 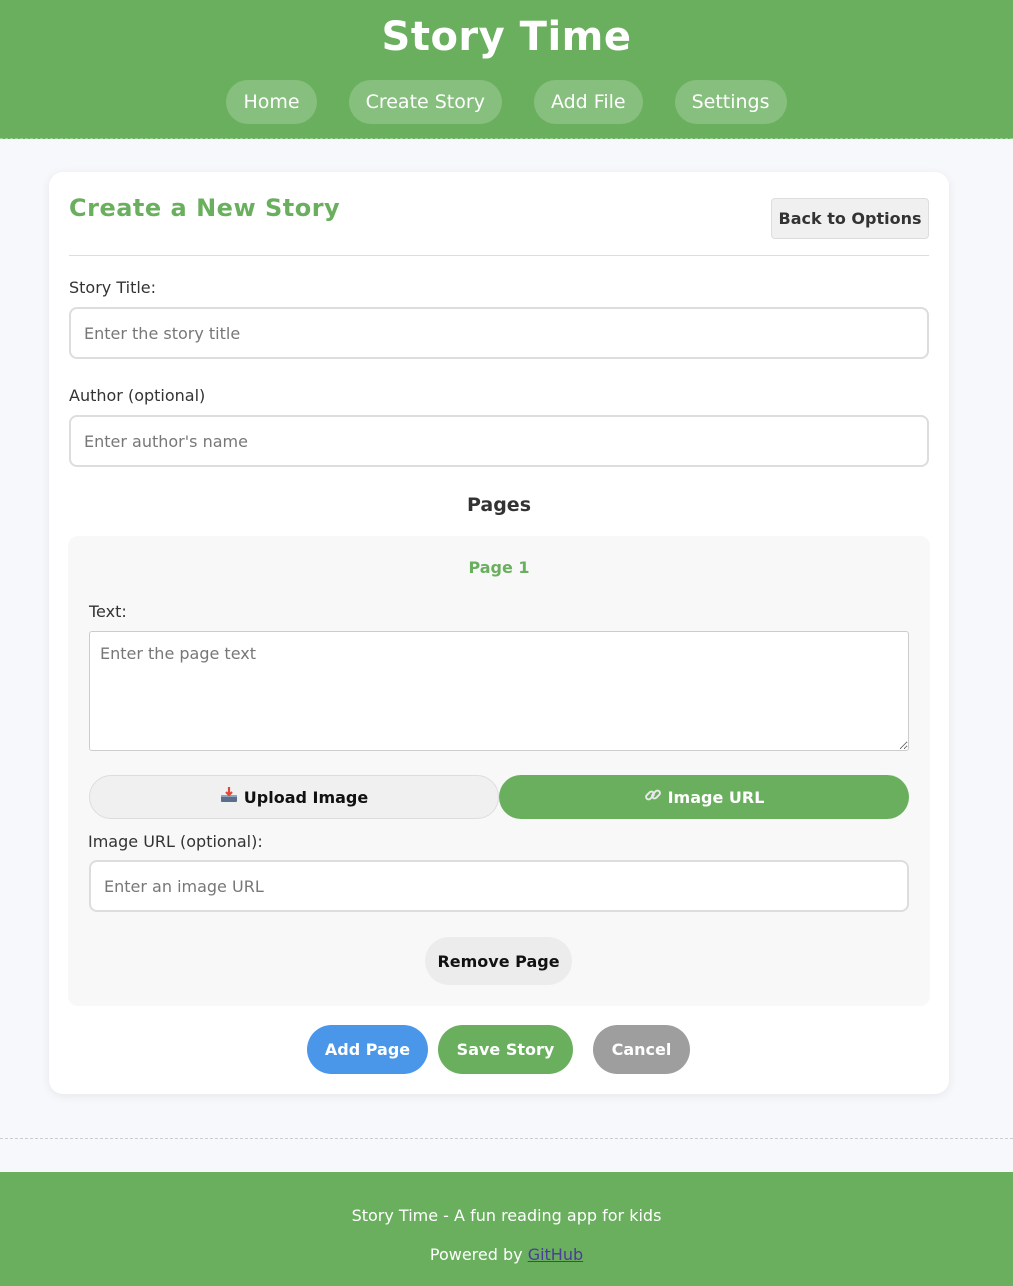 I want to click on cancel-button: Cancel, so click(x=641, y=1049).